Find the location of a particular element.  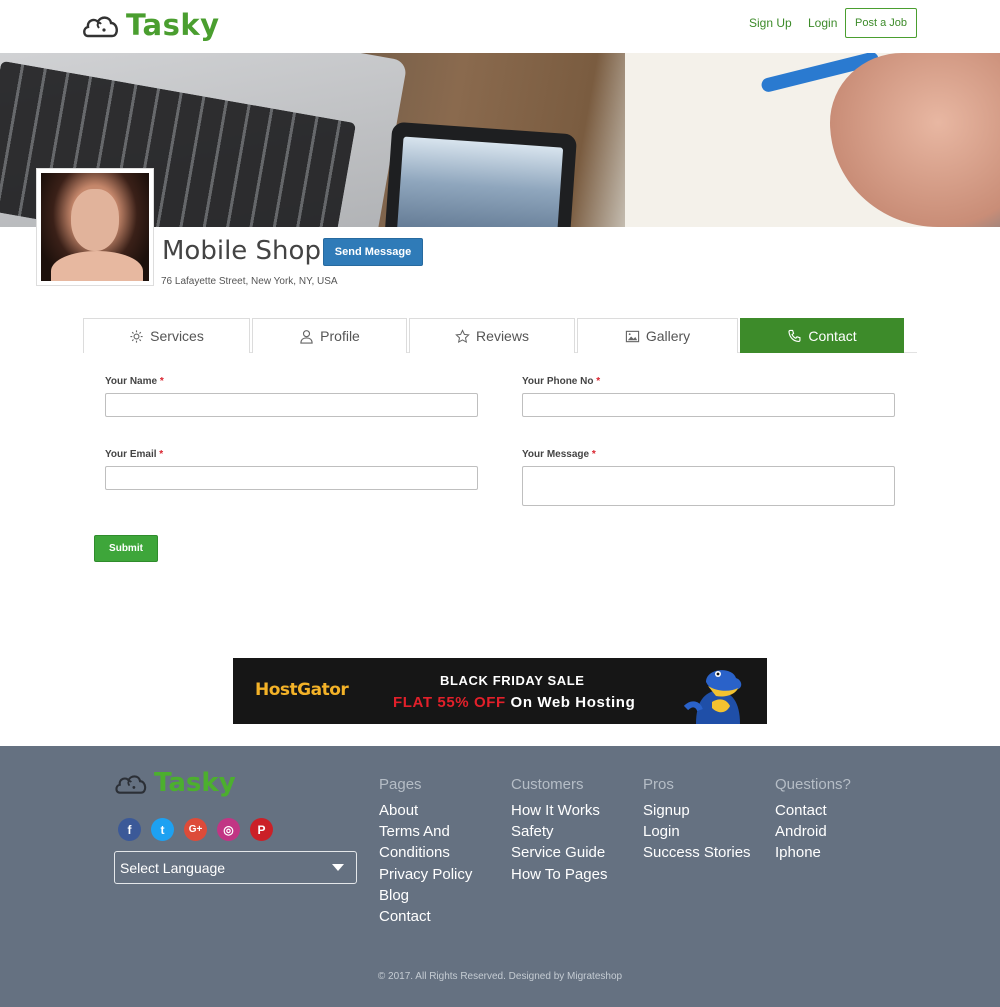

tab-contact-label: Contact is located at coordinates (832, 336).